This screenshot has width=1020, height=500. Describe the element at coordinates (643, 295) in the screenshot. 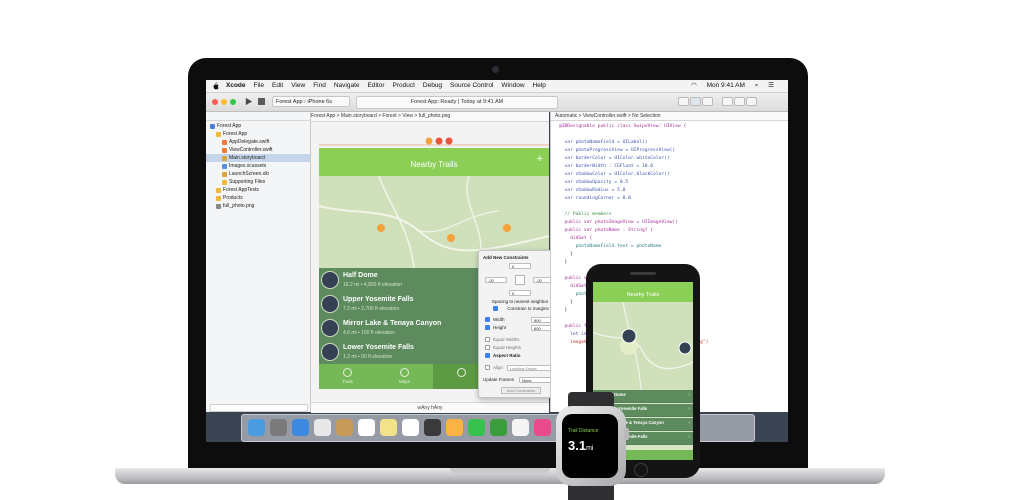

I see `iphone-nav-bar: Nearby Trails` at that location.